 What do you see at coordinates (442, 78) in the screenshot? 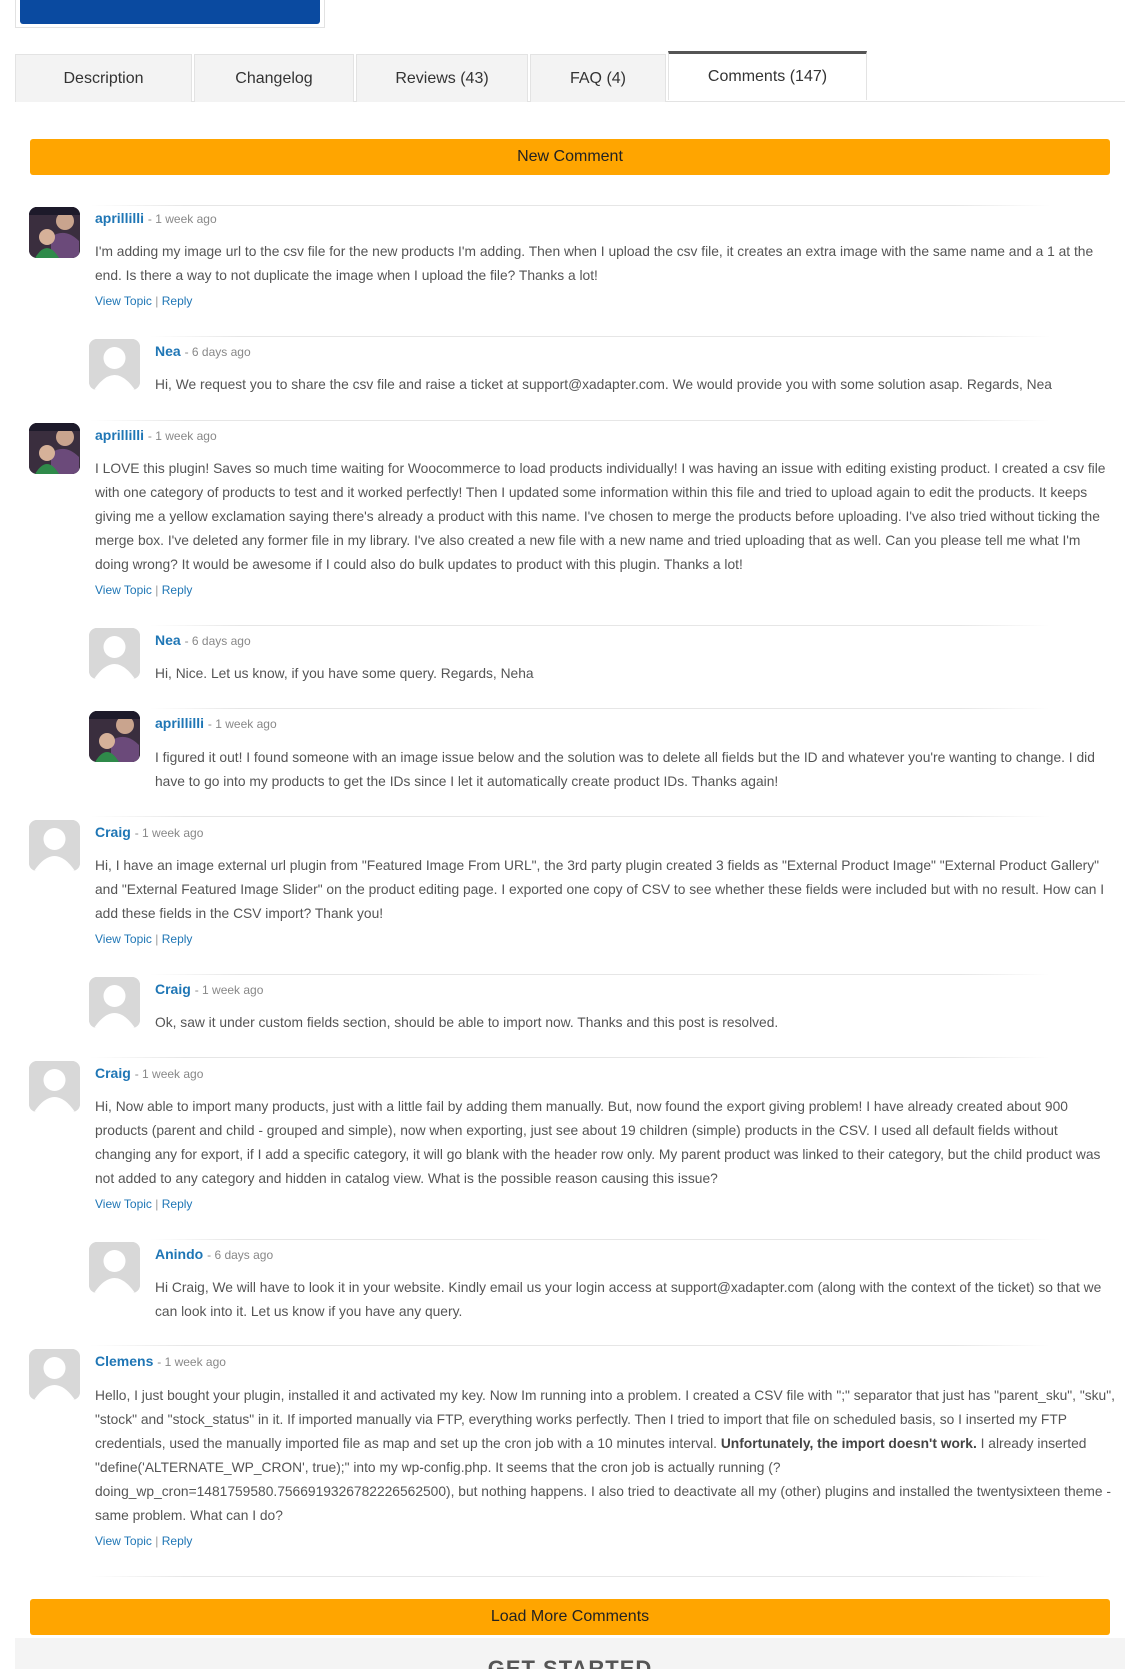
I see `tab-reviews: Reviews (43)` at bounding box center [442, 78].